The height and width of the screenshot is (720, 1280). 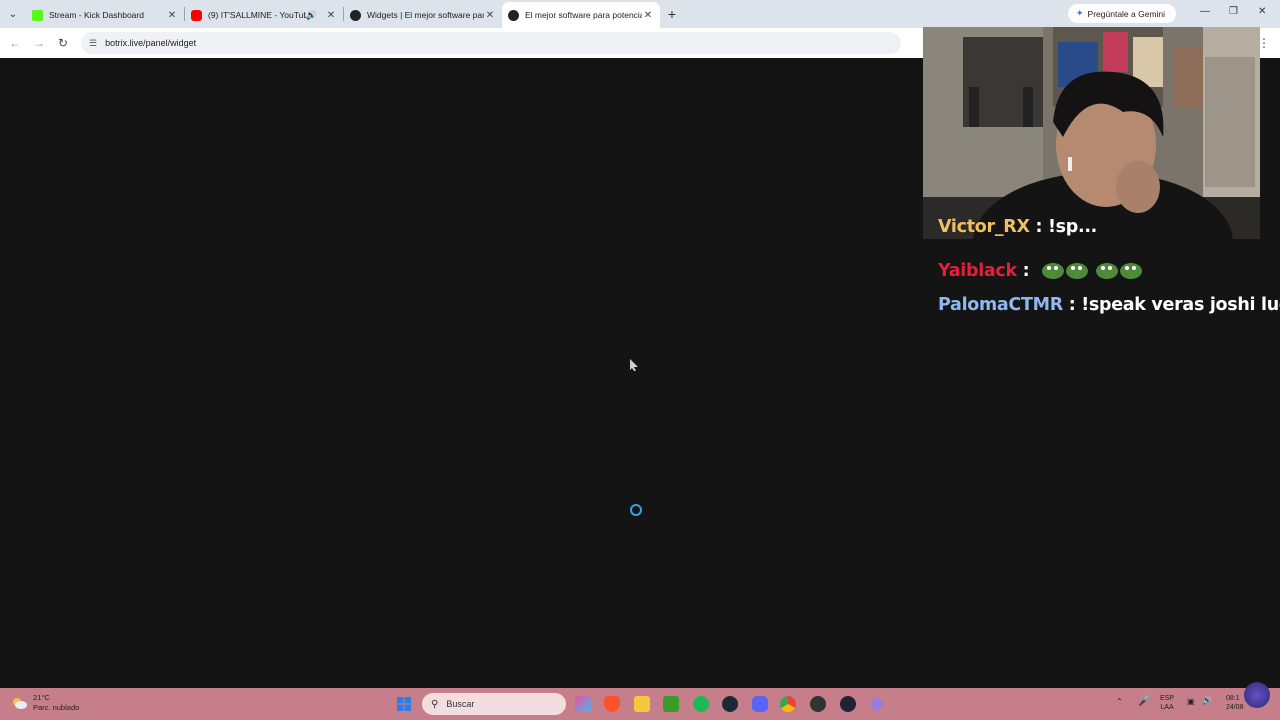 I want to click on speaker-icon: 🔊, so click(x=311, y=15).